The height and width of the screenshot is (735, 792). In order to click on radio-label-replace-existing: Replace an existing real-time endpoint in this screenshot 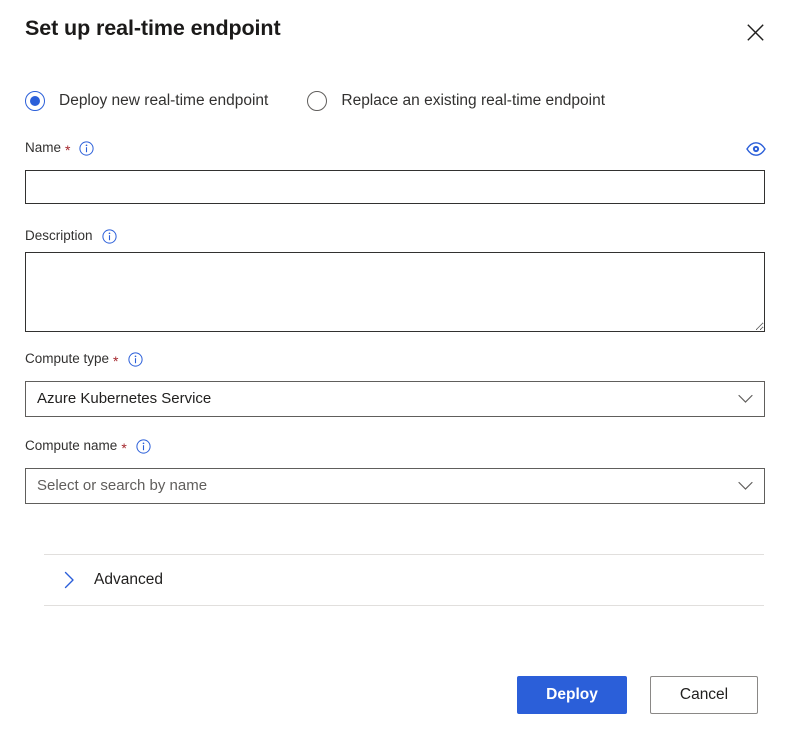, I will do `click(473, 100)`.